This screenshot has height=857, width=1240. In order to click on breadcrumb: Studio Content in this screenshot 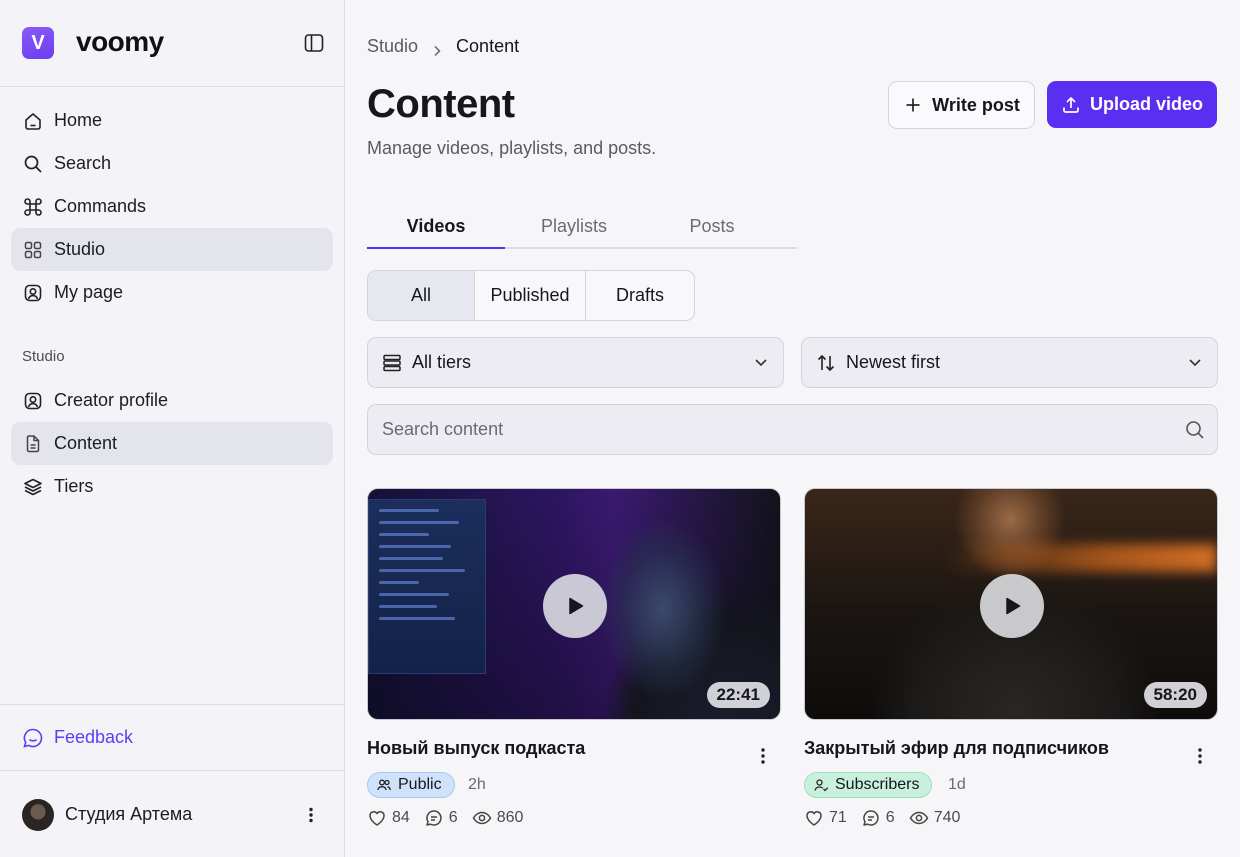, I will do `click(443, 46)`.